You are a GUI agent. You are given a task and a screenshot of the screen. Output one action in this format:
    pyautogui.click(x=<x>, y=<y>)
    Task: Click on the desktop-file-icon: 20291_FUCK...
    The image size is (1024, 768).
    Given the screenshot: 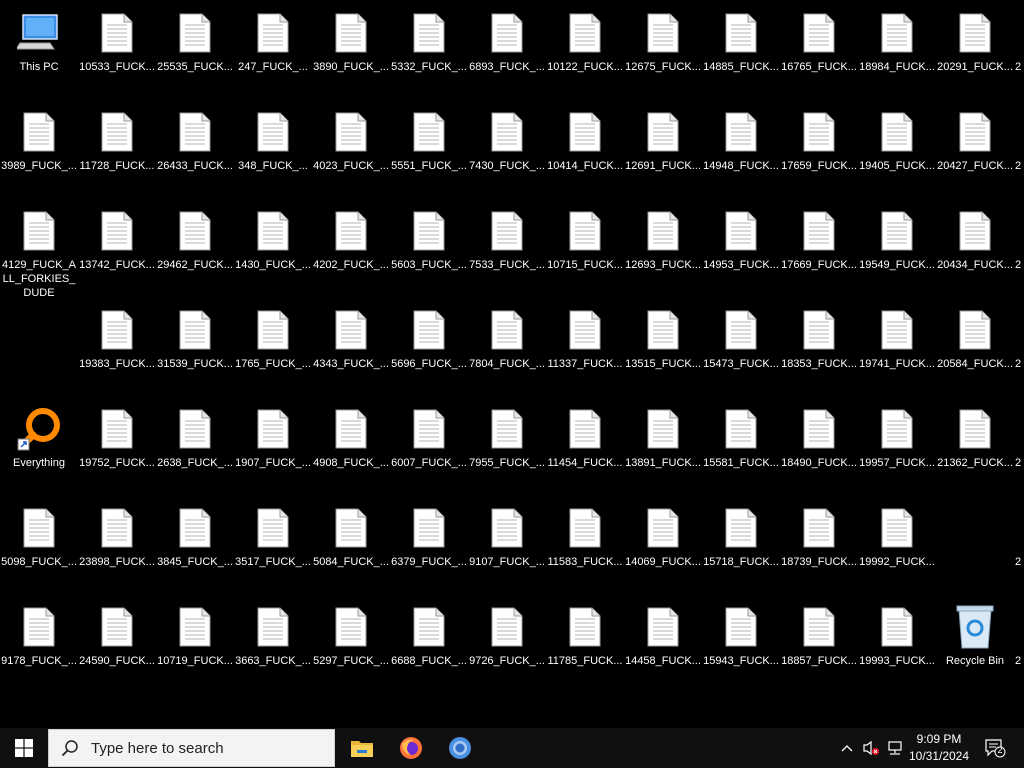 What is the action you would take?
    pyautogui.click(x=975, y=41)
    